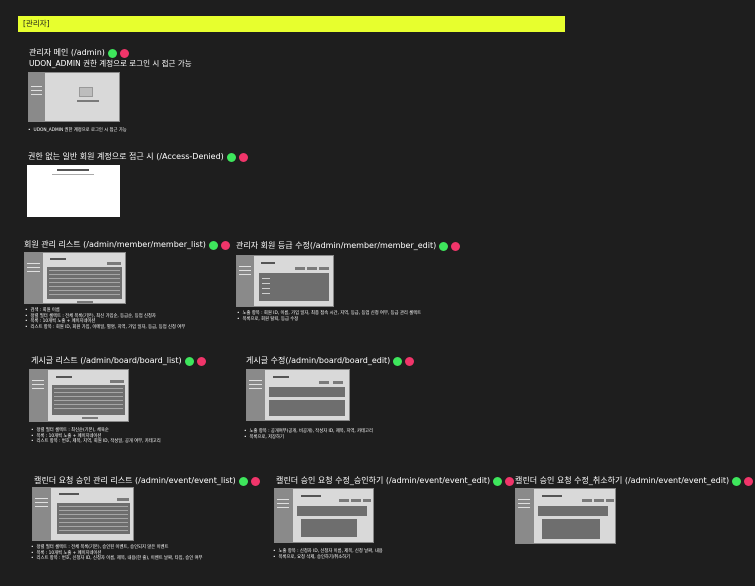 The image size is (755, 586). What do you see at coordinates (308, 438) in the screenshot?
I see `note-item: 목록으로, 저장하기` at bounding box center [308, 438].